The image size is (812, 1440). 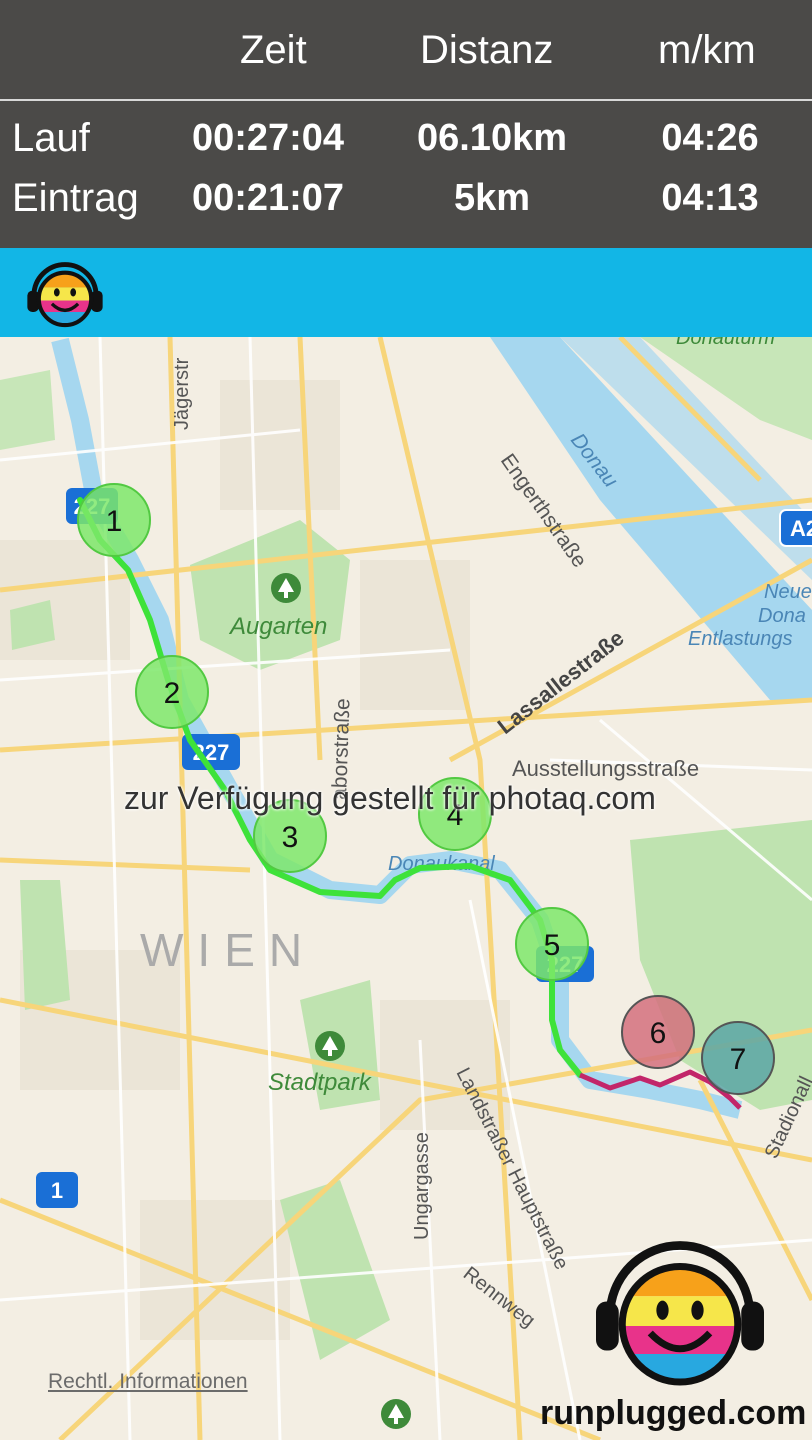 I want to click on km-marker-label: 6, so click(x=658, y=1033).